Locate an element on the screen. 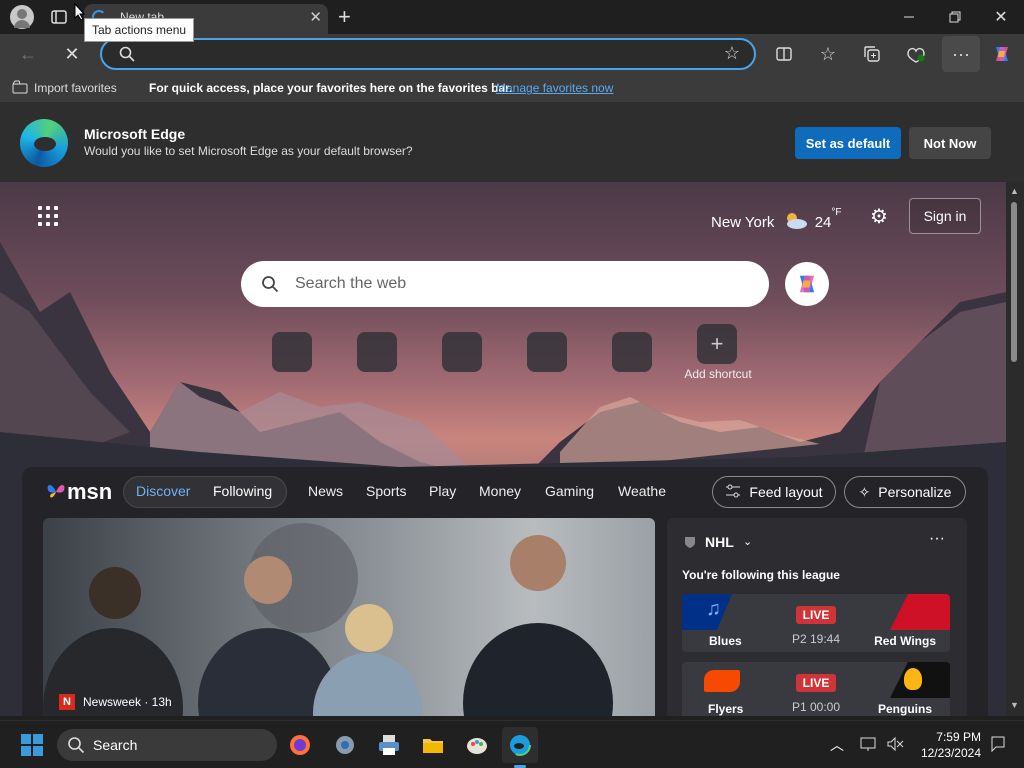 The image size is (1024, 768). hero-source-text: Newsweek · 13h is located at coordinates (127, 702).